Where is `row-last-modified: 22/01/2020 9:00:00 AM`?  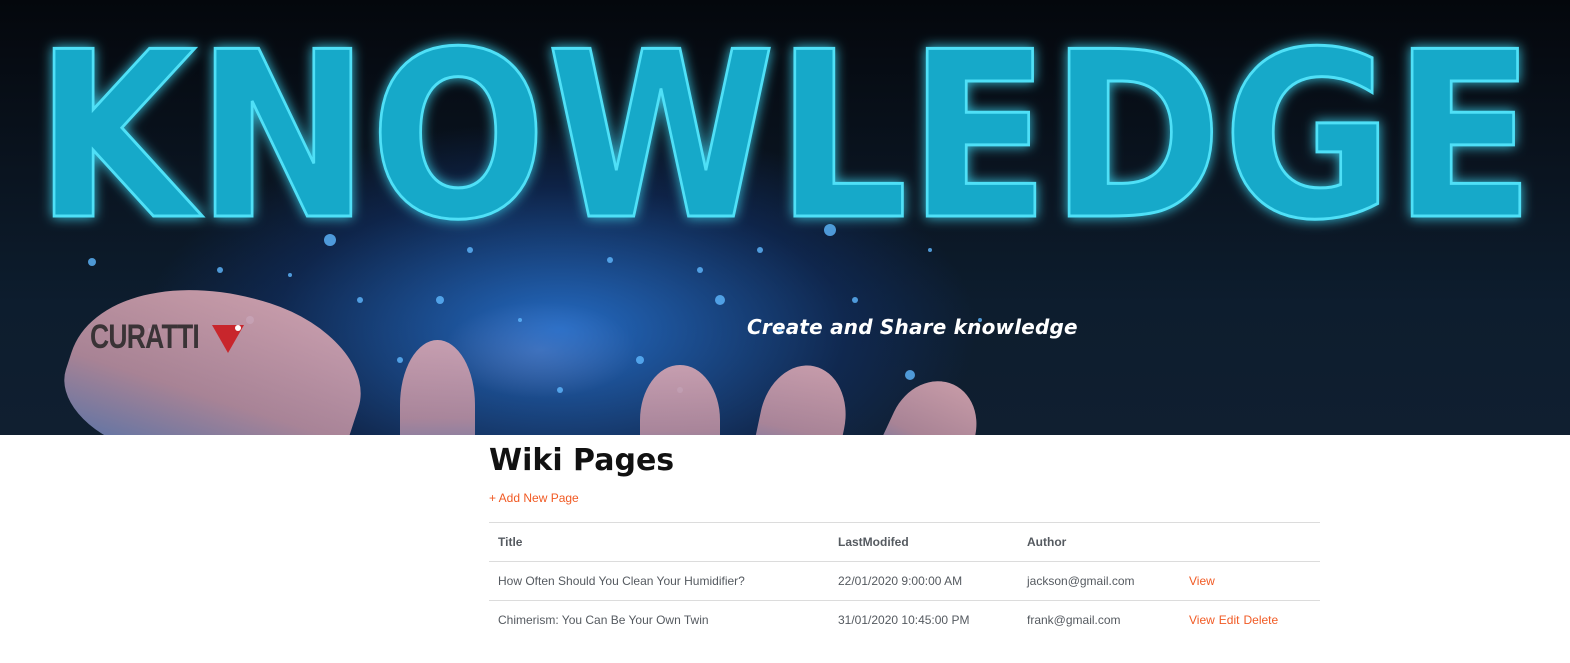
row-last-modified: 22/01/2020 9:00:00 AM is located at coordinates (923, 581).